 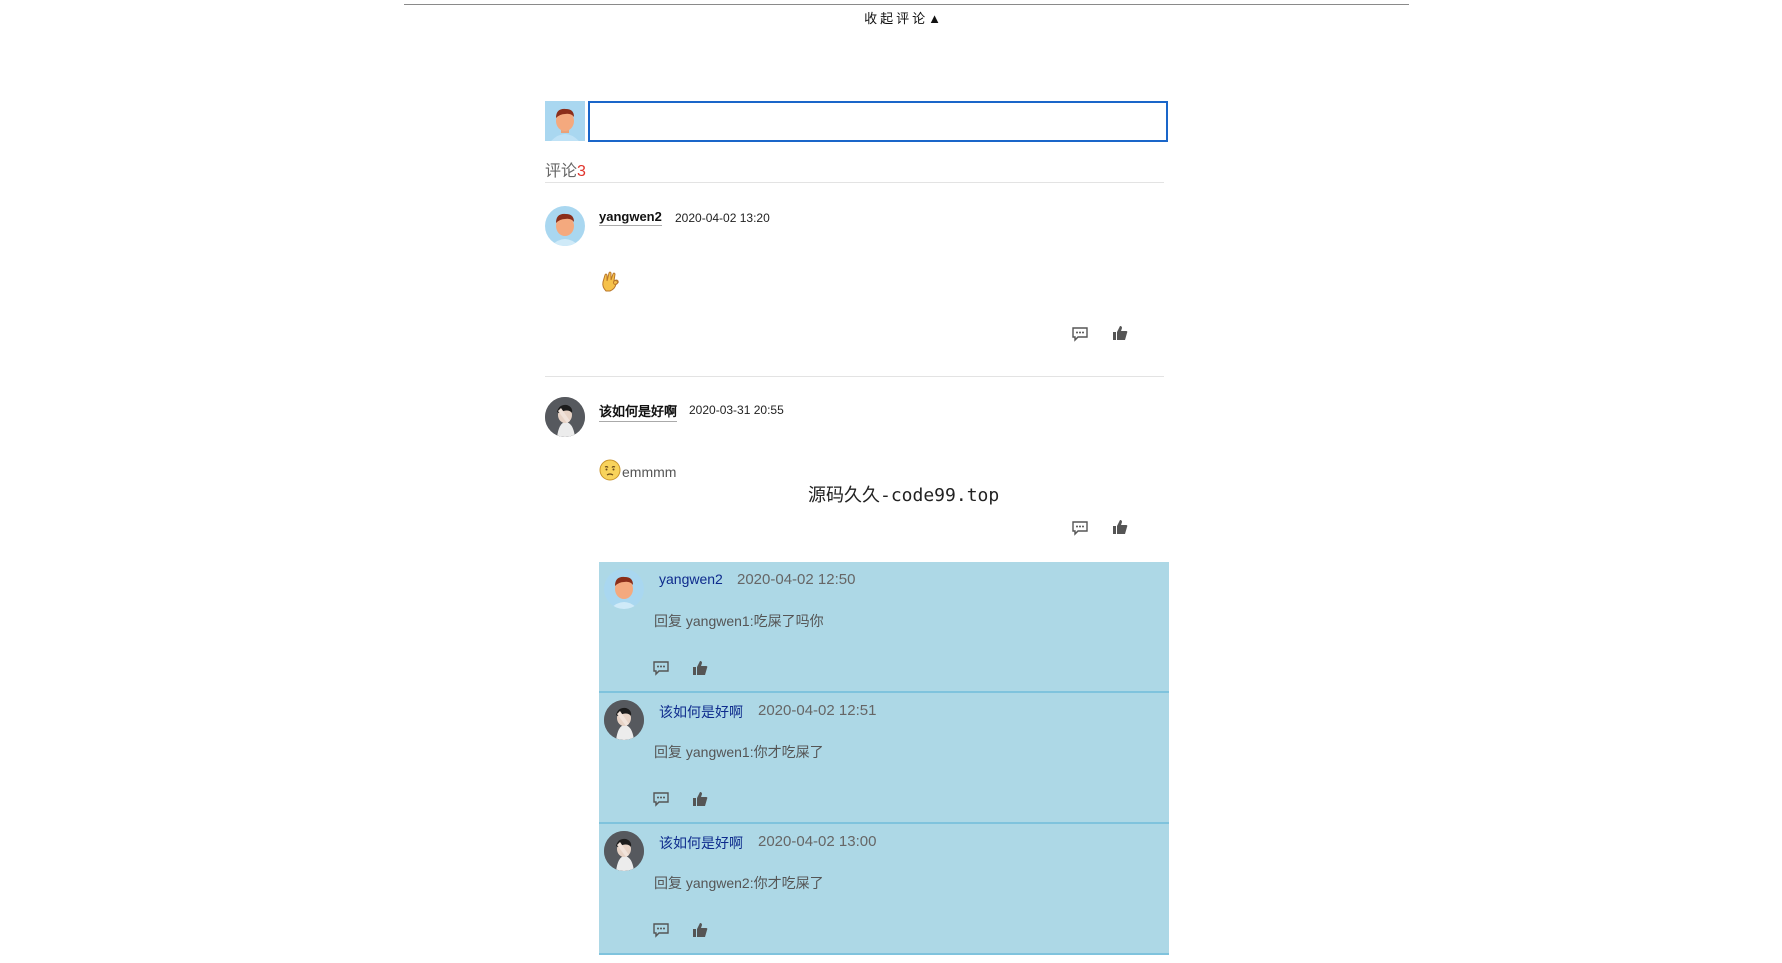 I want to click on comment-count: 评论3, so click(x=565, y=169).